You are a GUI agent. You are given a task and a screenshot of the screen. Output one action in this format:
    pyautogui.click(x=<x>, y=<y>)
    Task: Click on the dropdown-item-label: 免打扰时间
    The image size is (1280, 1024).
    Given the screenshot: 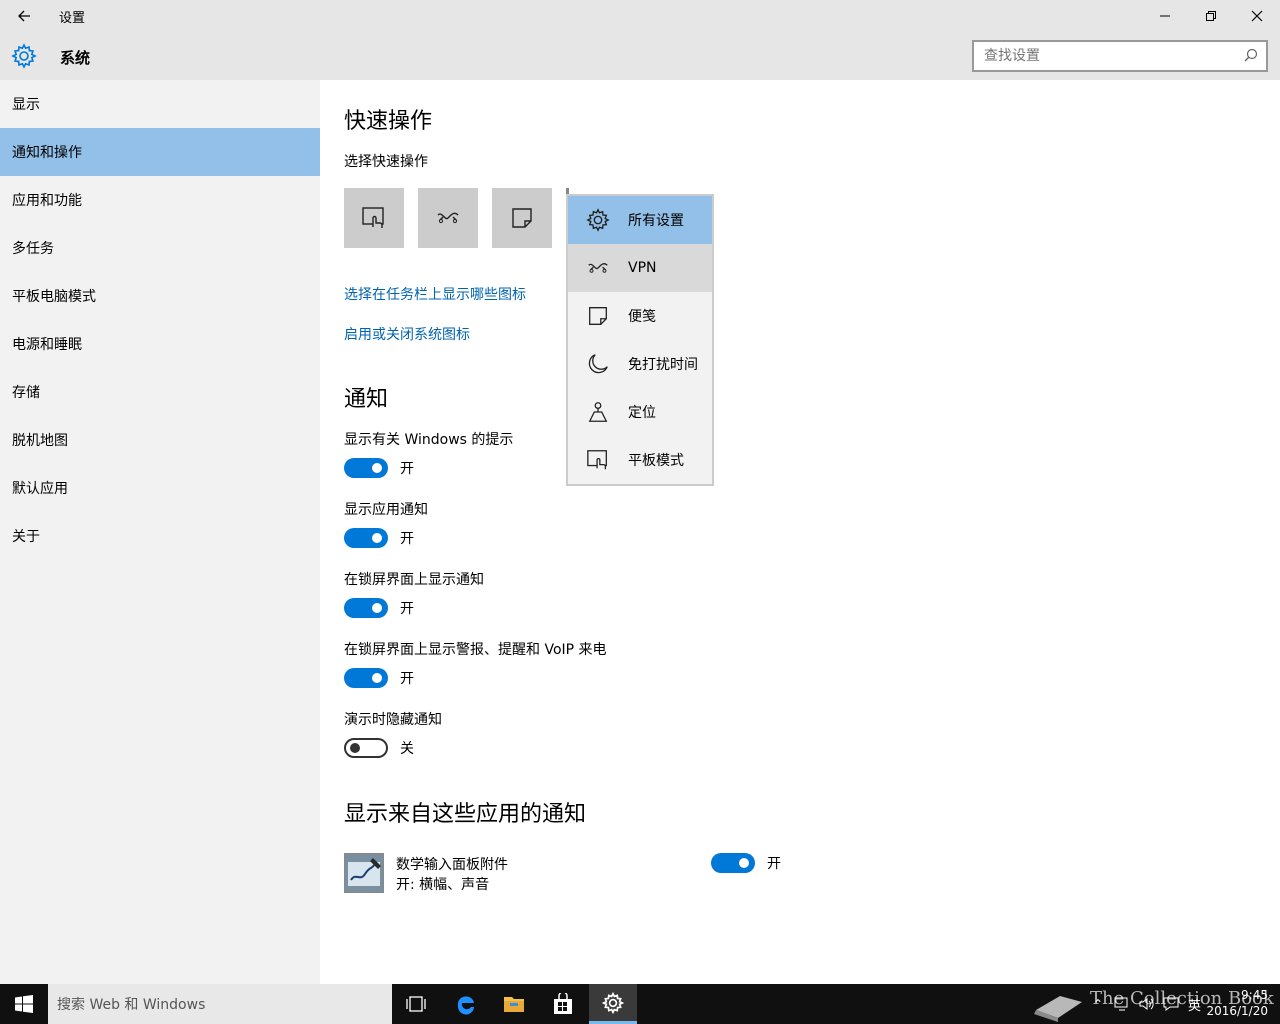 What is the action you would take?
    pyautogui.click(x=663, y=365)
    